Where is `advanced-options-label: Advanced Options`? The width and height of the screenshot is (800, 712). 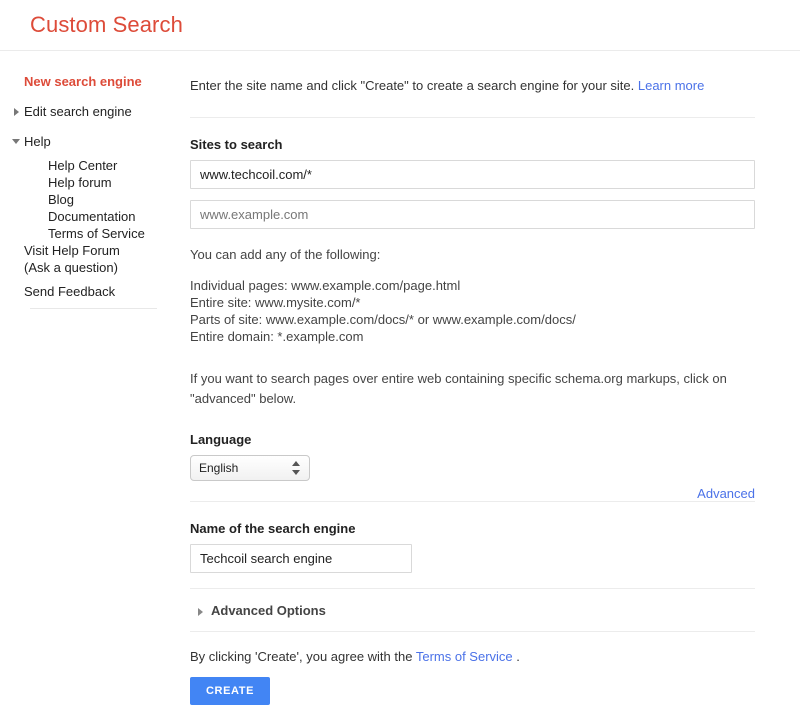 advanced-options-label: Advanced Options is located at coordinates (268, 610).